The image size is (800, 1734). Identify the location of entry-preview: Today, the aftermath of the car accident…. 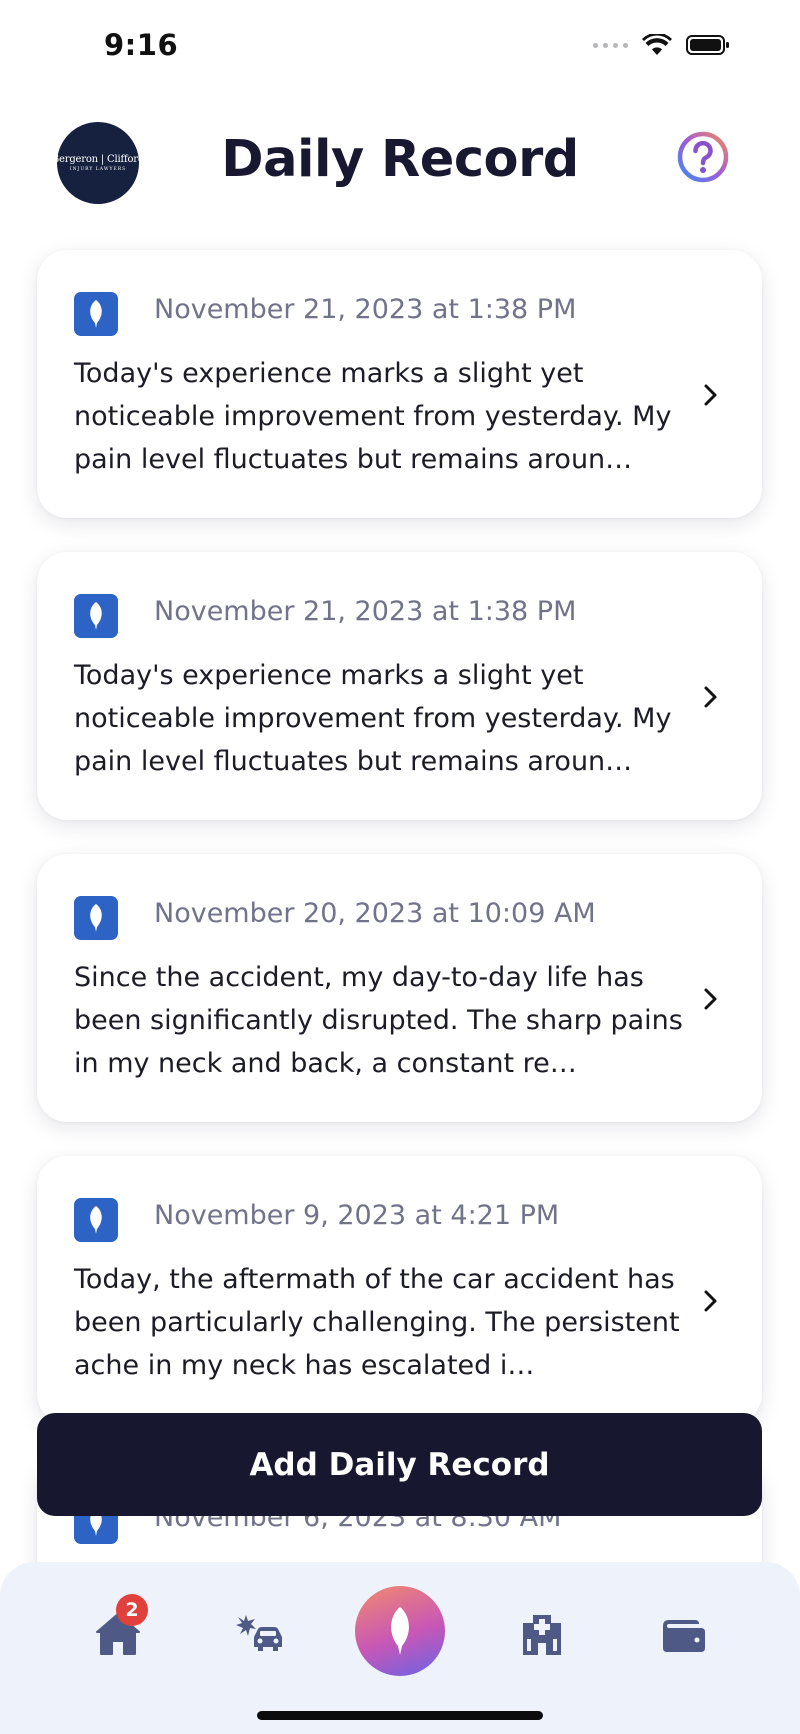
(377, 1322).